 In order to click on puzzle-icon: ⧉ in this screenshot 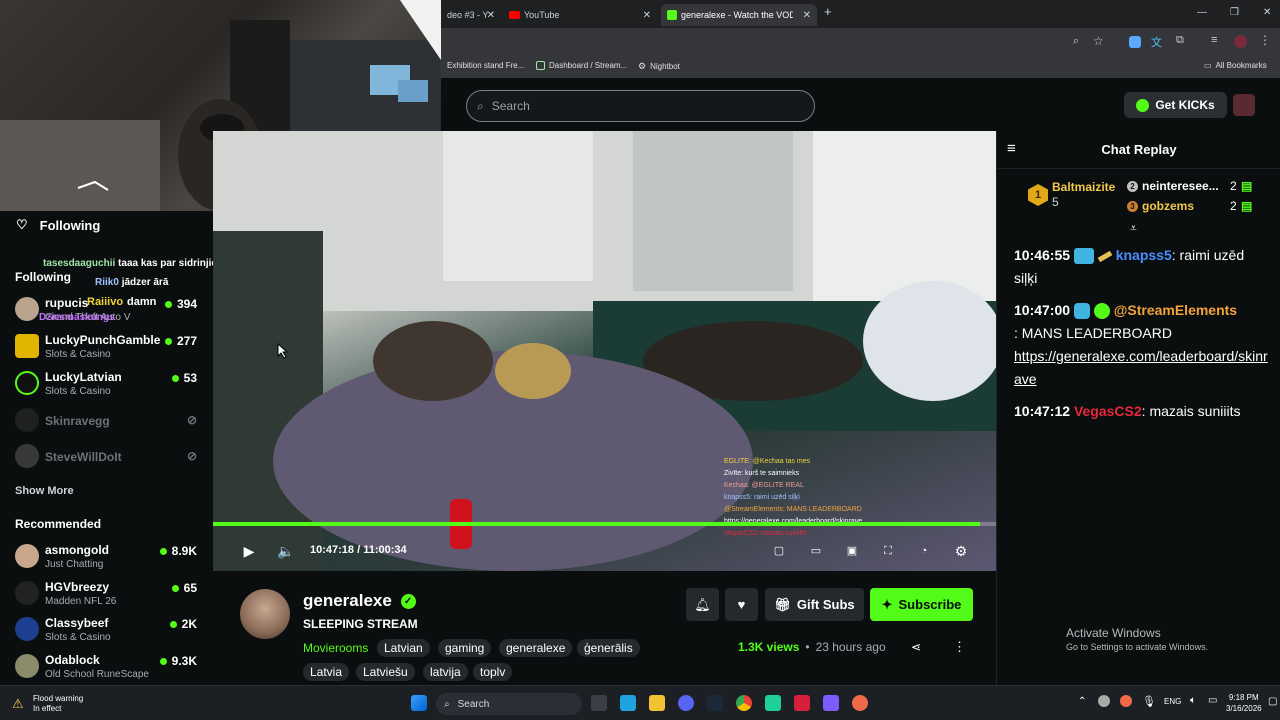, I will do `click(1180, 40)`.